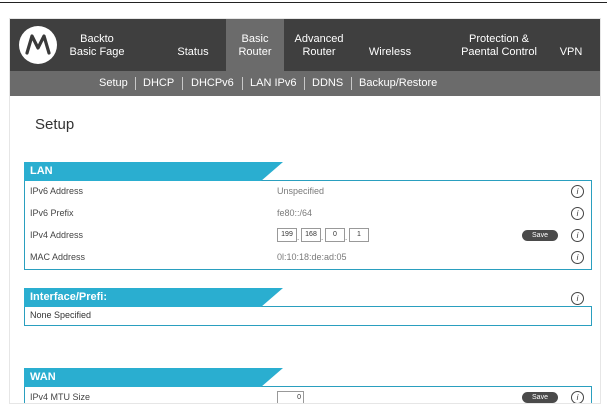 Image resolution: width=607 pixels, height=406 pixels. I want to click on nav-advanced-router-line2: Router, so click(319, 52).